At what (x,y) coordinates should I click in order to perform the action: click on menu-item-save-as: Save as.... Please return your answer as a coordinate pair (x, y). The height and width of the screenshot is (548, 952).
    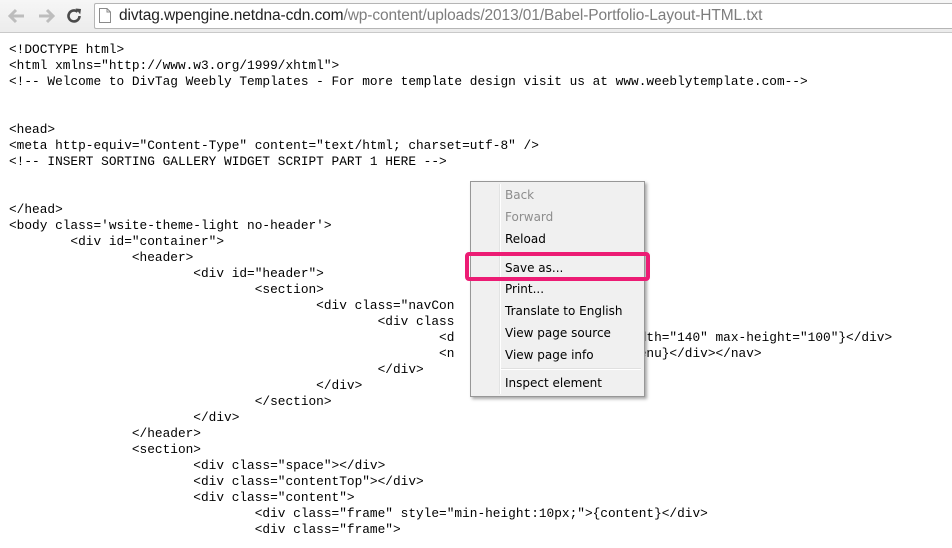
    Looking at the image, I should click on (534, 268).